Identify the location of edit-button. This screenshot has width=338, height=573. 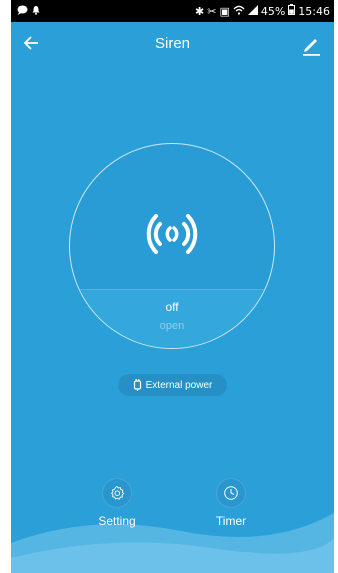
(311, 45).